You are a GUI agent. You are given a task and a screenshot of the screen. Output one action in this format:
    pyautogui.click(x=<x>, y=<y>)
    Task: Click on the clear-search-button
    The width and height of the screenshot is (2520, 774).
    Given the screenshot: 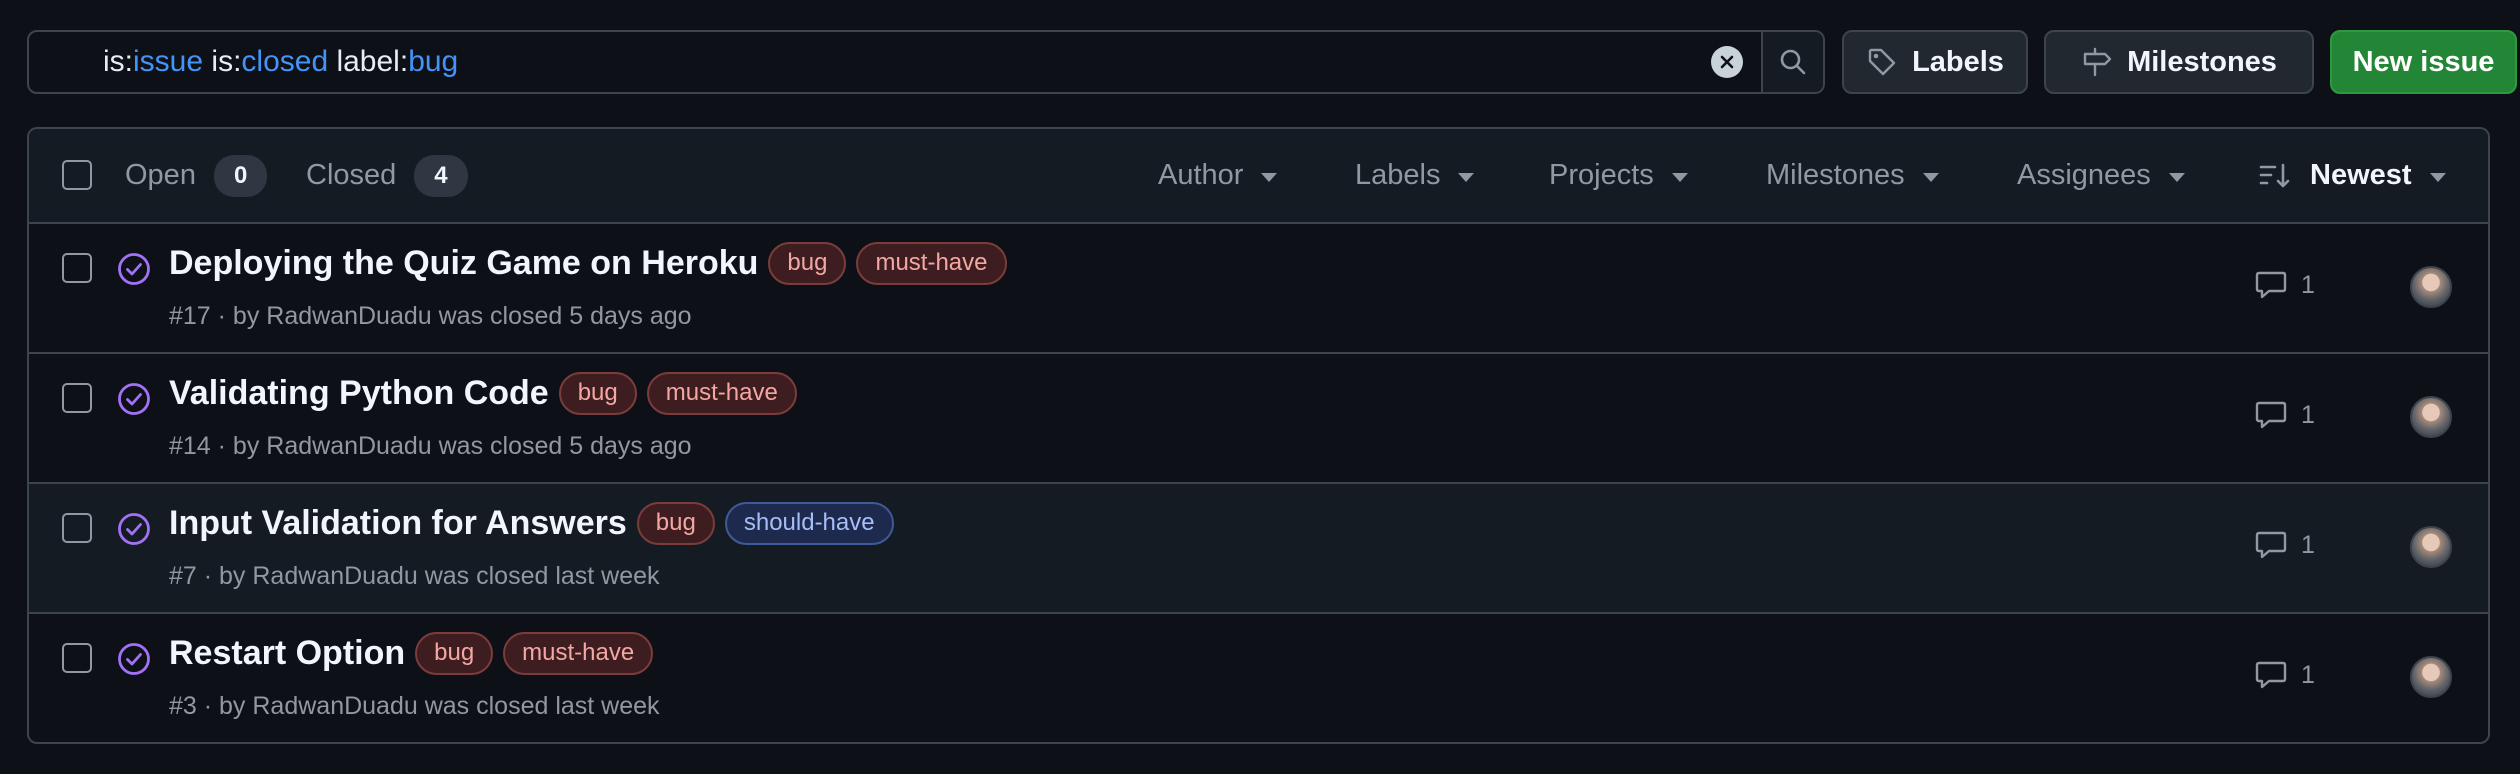 What is the action you would take?
    pyautogui.click(x=1727, y=62)
    